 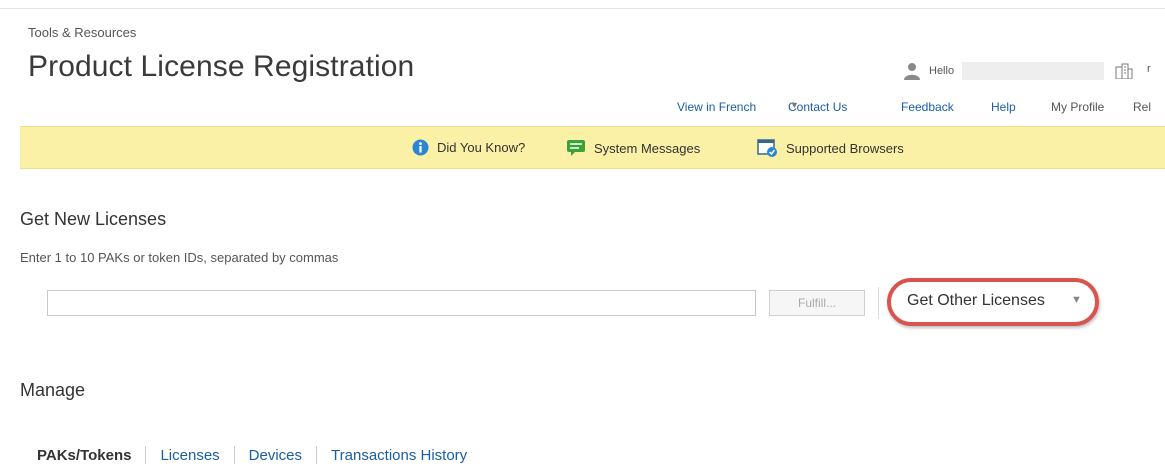 I want to click on tab-licenses: Licenses, so click(x=189, y=455).